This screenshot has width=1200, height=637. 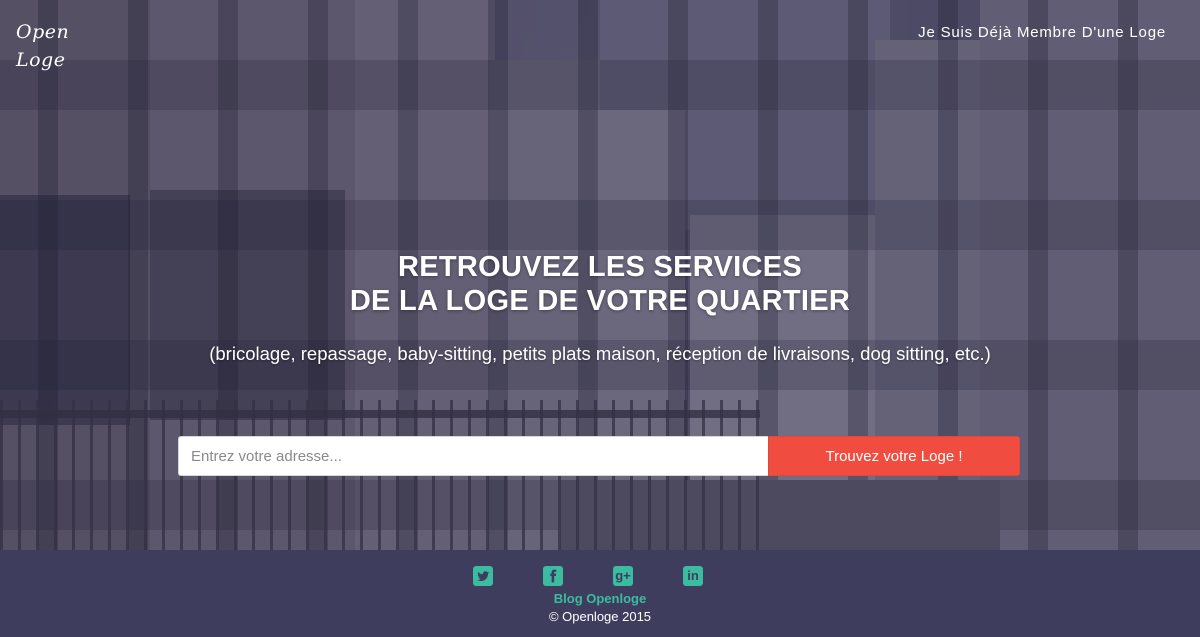 I want to click on logo: Open Loge, so click(x=46, y=46).